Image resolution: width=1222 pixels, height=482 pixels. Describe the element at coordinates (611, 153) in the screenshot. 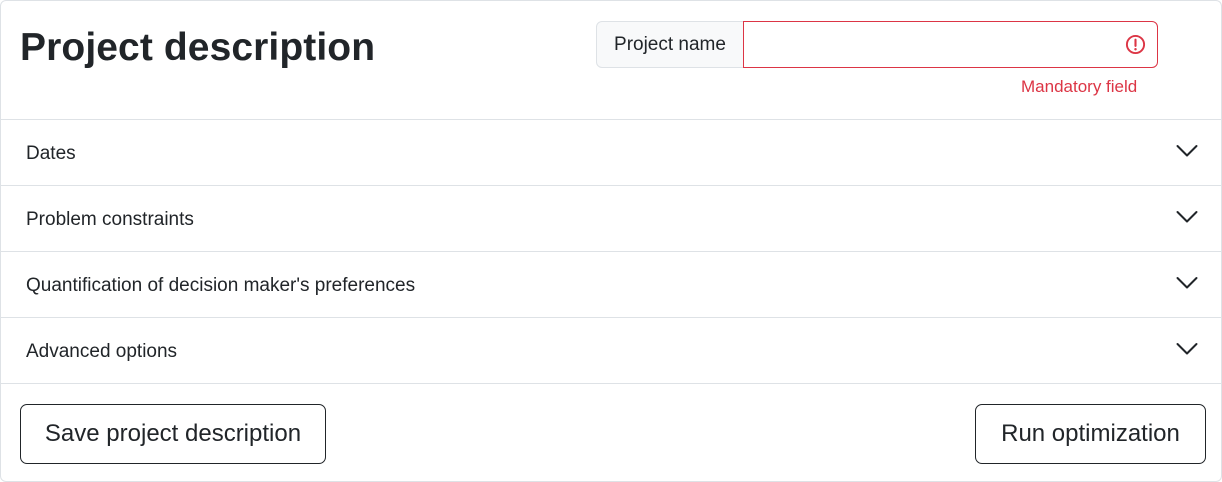

I see `accordion-item-dates: Dates` at that location.